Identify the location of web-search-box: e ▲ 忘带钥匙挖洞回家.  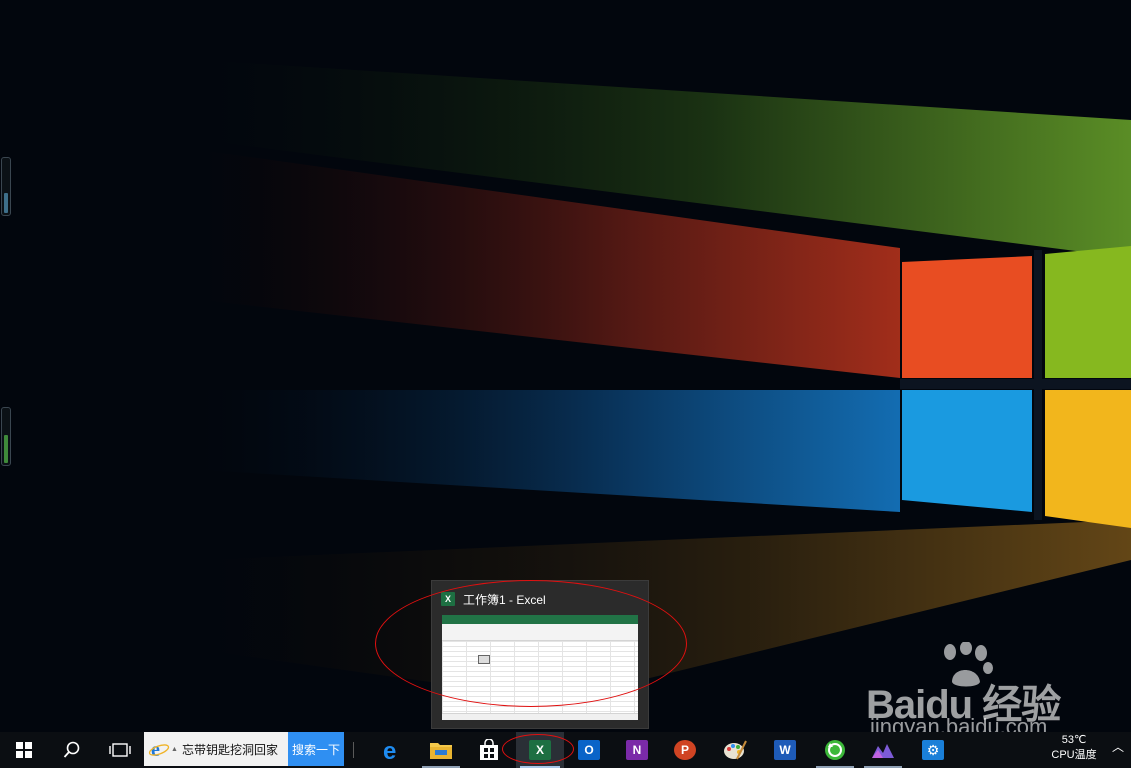
(216, 749).